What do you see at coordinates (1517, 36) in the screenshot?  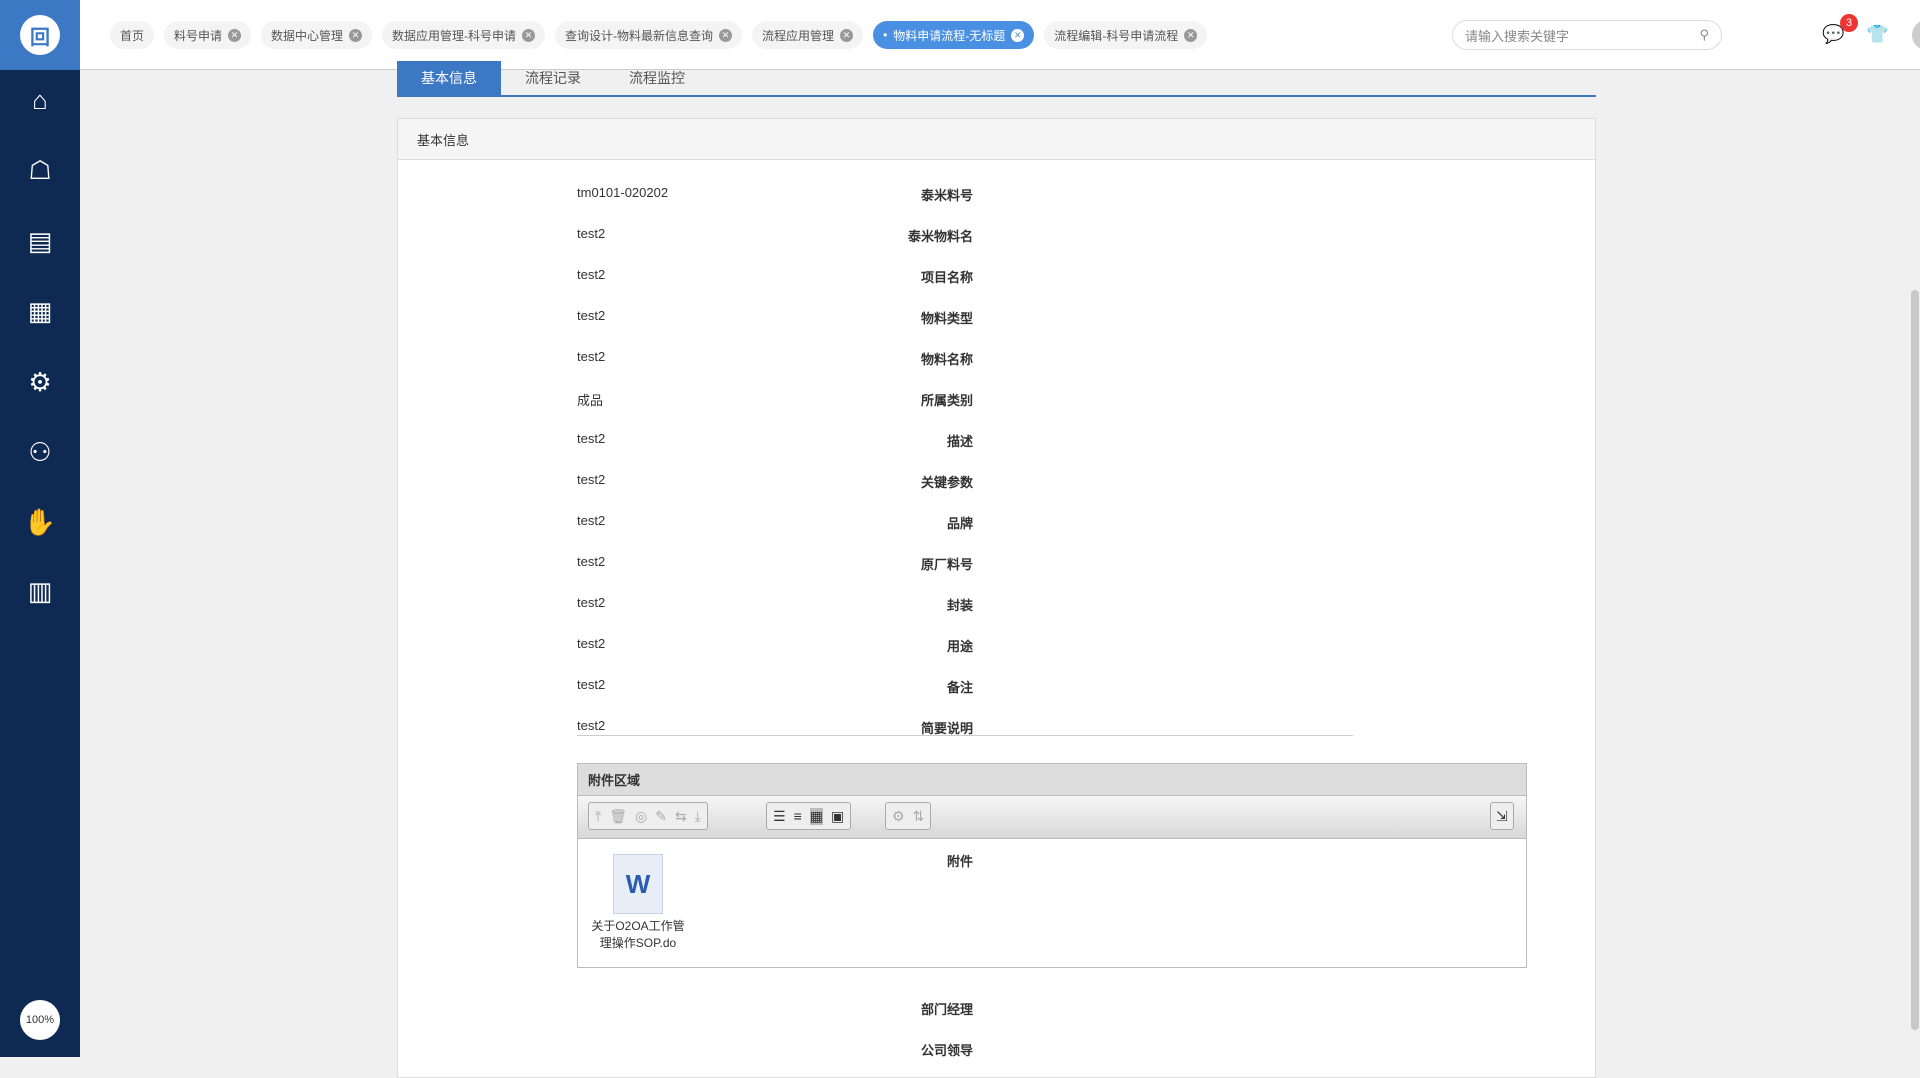 I see `search-placeholder: 请输入搜索关键字` at bounding box center [1517, 36].